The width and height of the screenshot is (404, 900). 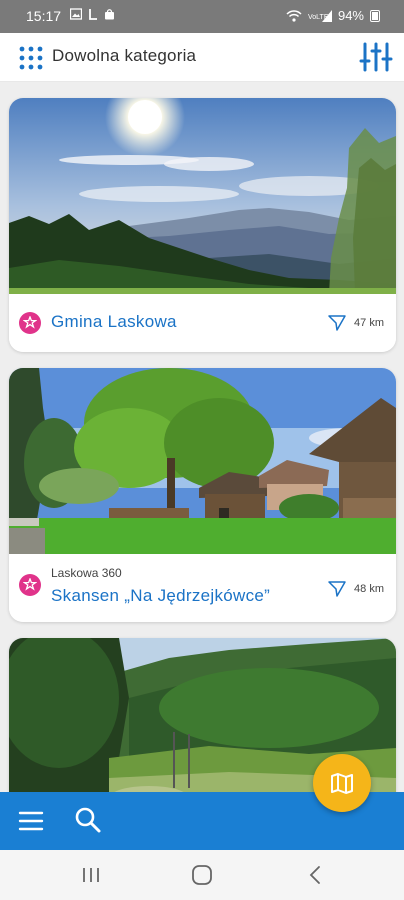 What do you see at coordinates (202, 57) in the screenshot?
I see `top-app-bar: Dowolna kategoria` at bounding box center [202, 57].